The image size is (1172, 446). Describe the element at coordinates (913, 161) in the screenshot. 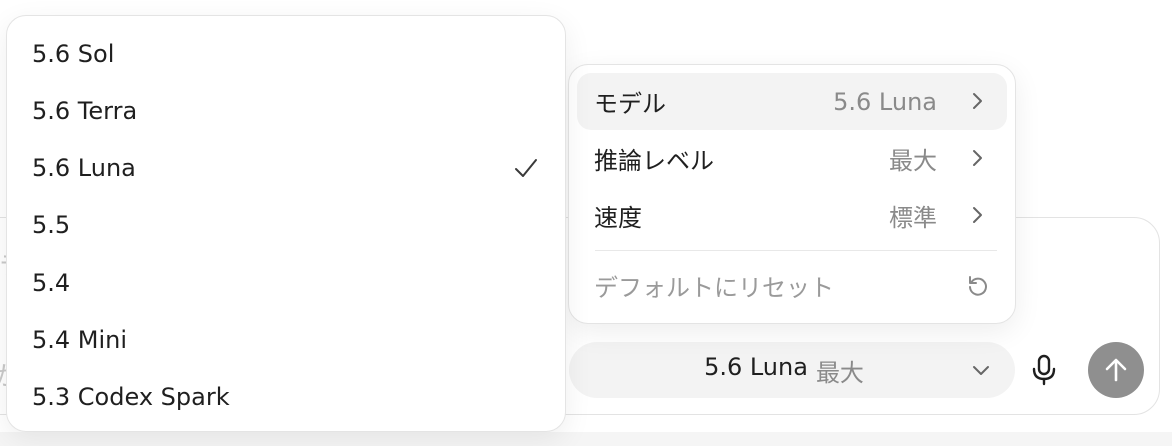

I see `settings-row-value: 最大` at that location.